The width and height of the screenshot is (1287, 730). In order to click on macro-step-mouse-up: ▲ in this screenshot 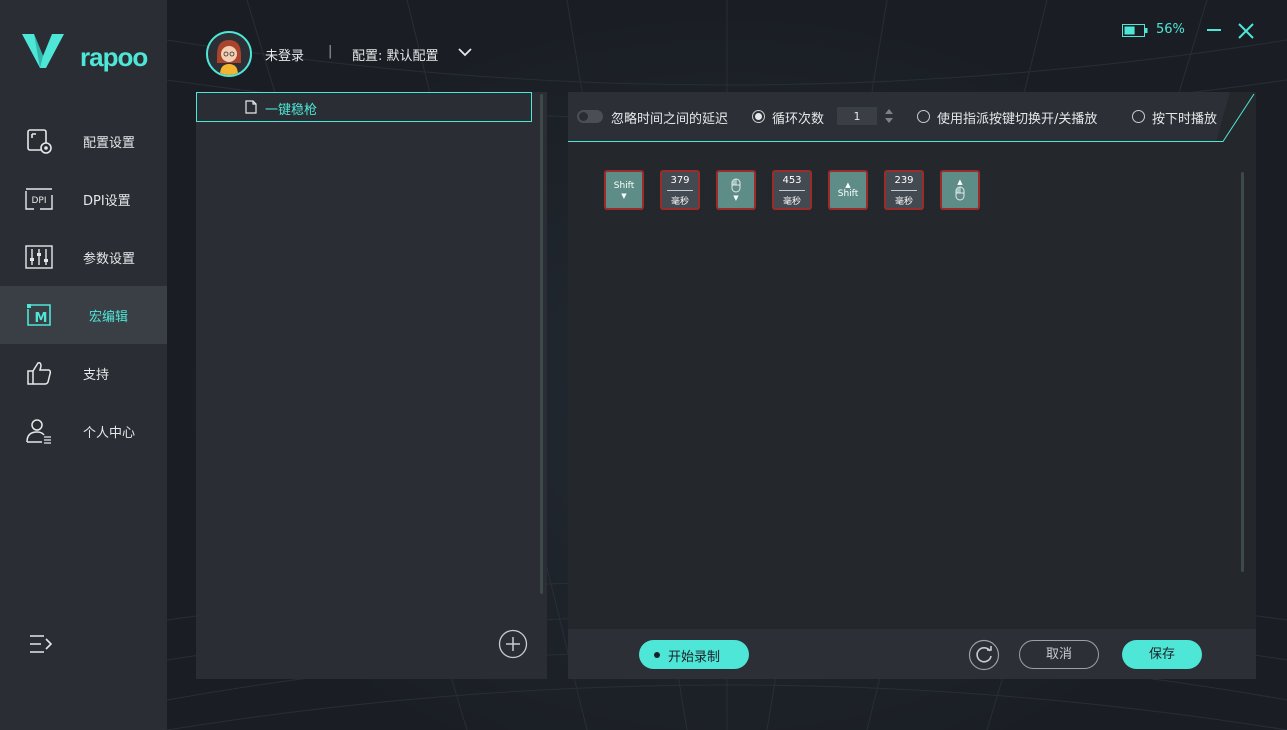, I will do `click(960, 190)`.